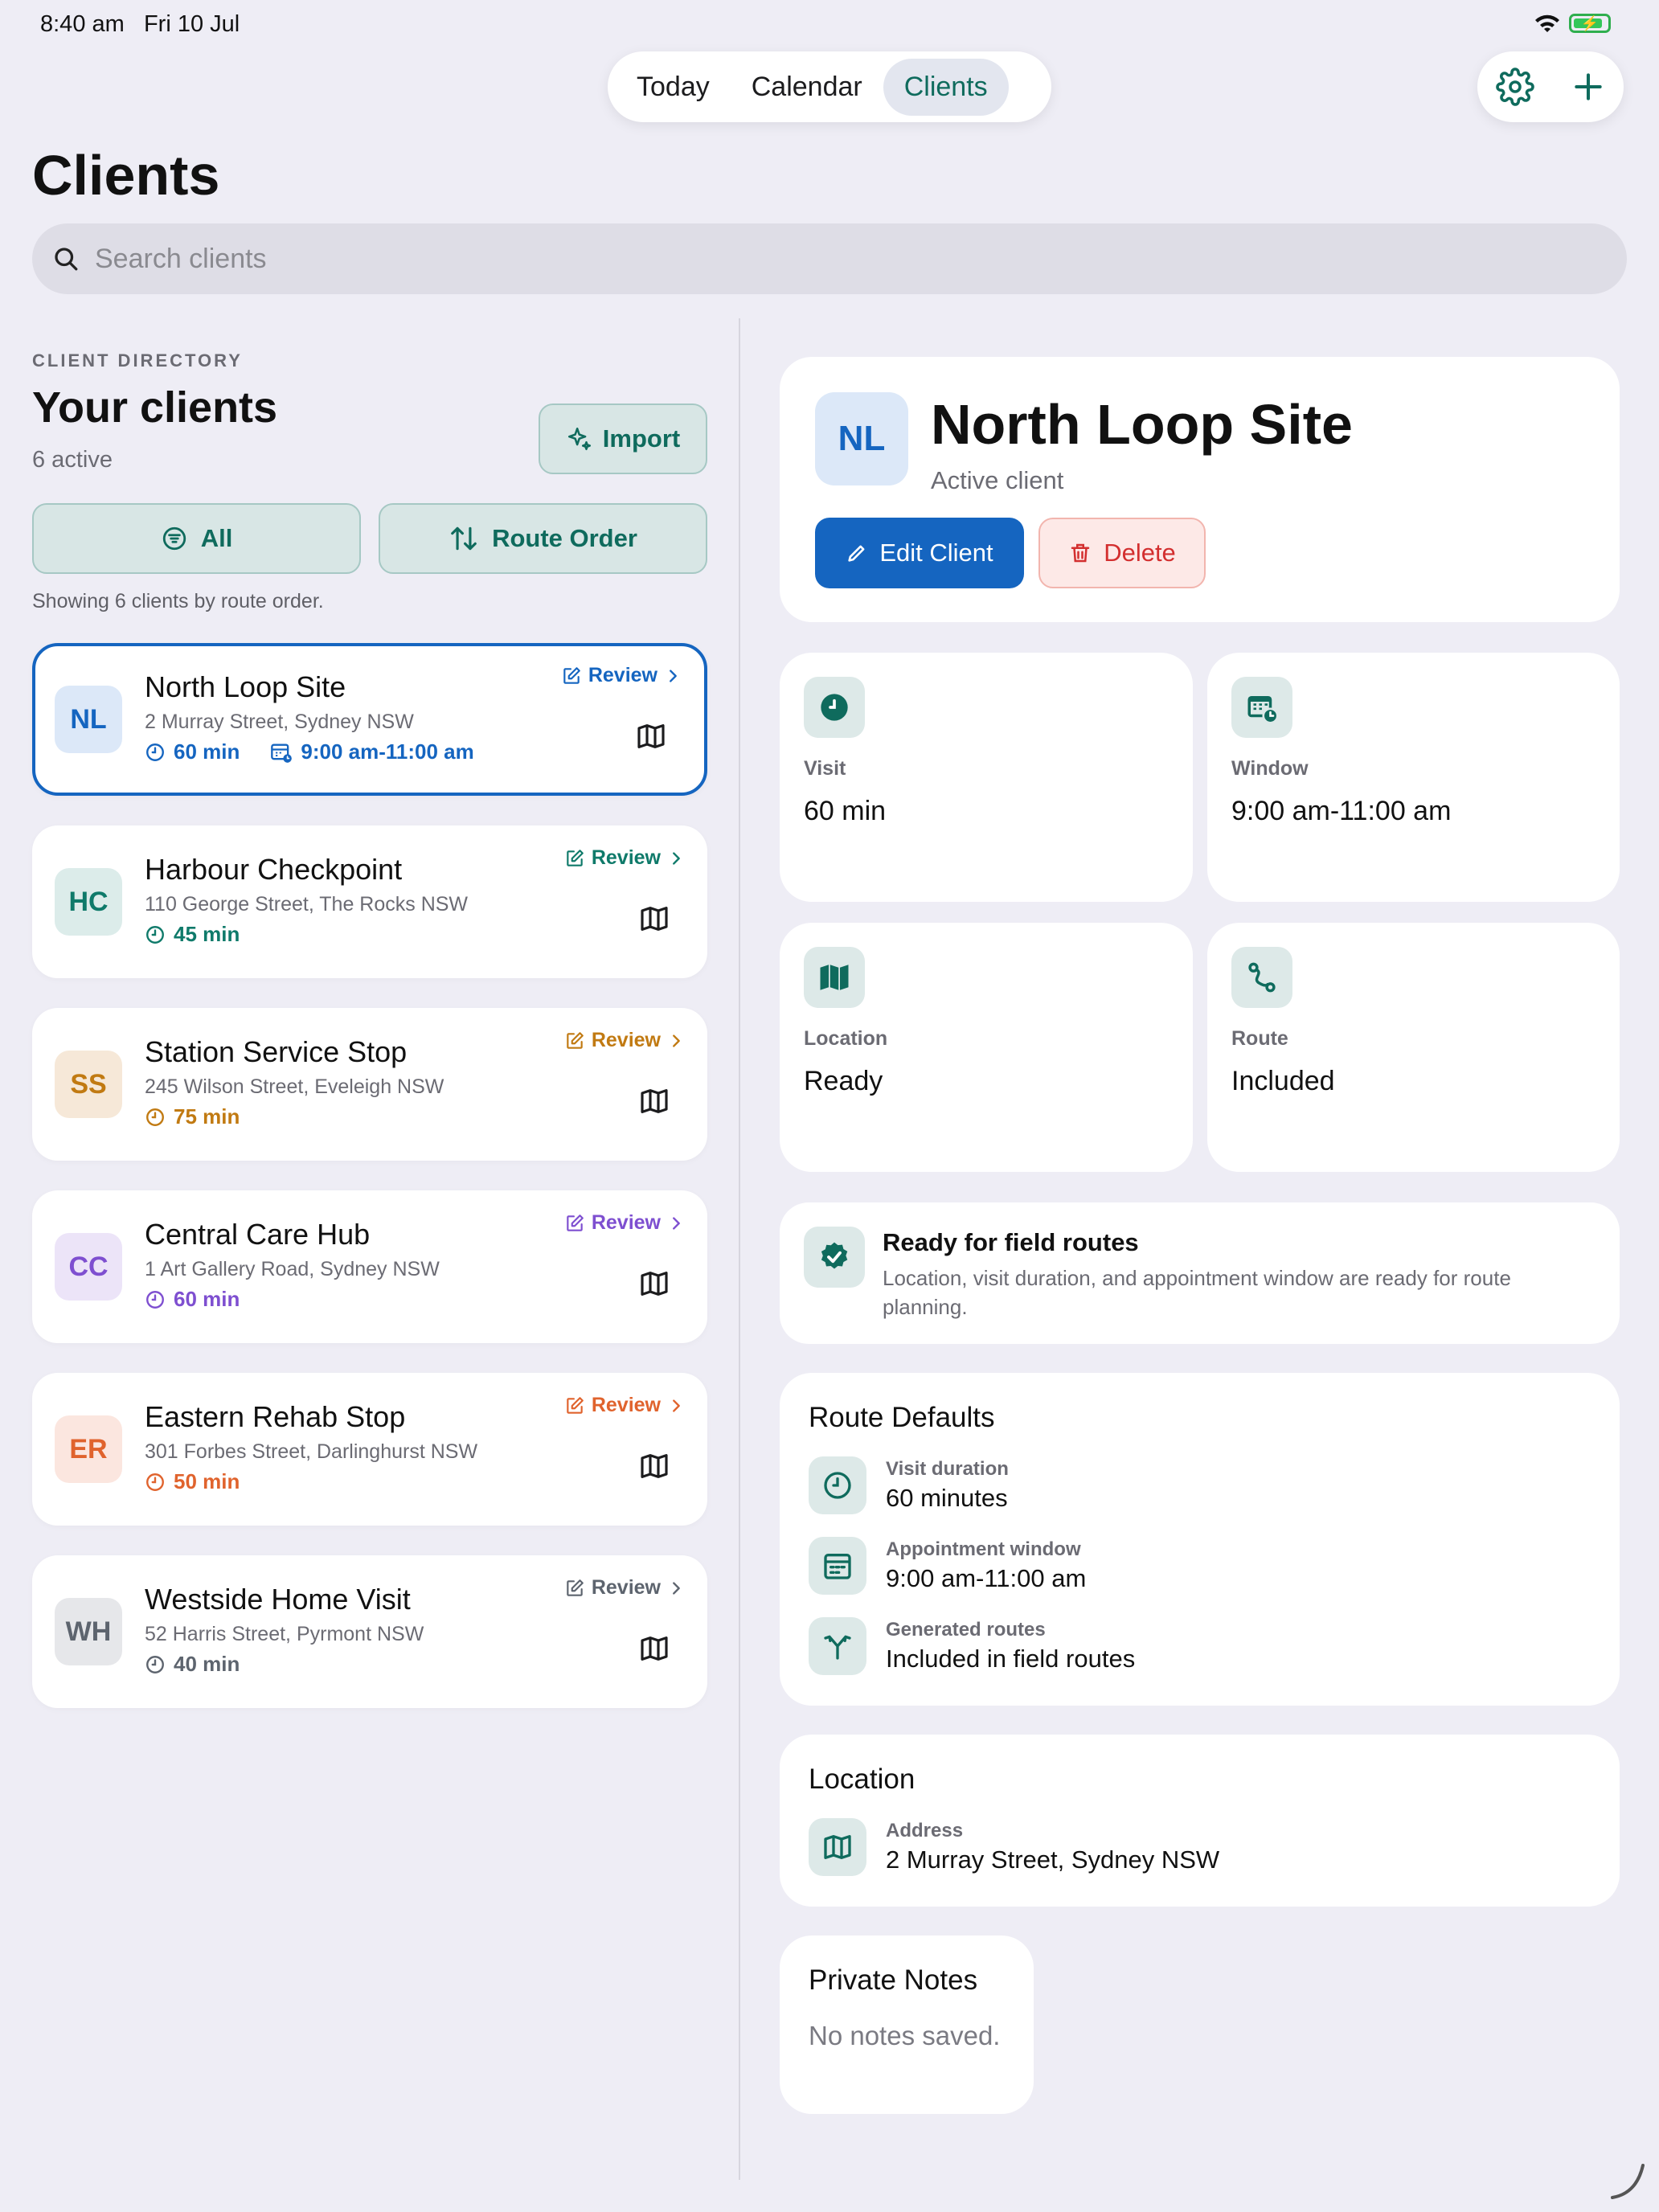  I want to click on visit-duration-value: 60 minutes, so click(947, 1498).